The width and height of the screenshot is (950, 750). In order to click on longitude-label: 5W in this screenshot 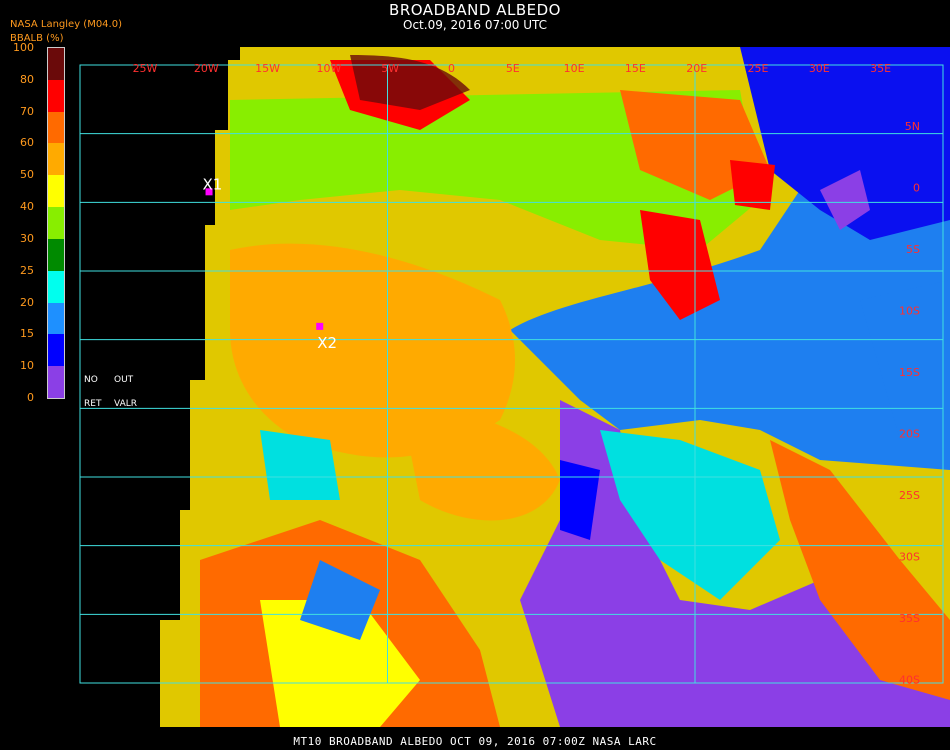, I will do `click(390, 68)`.